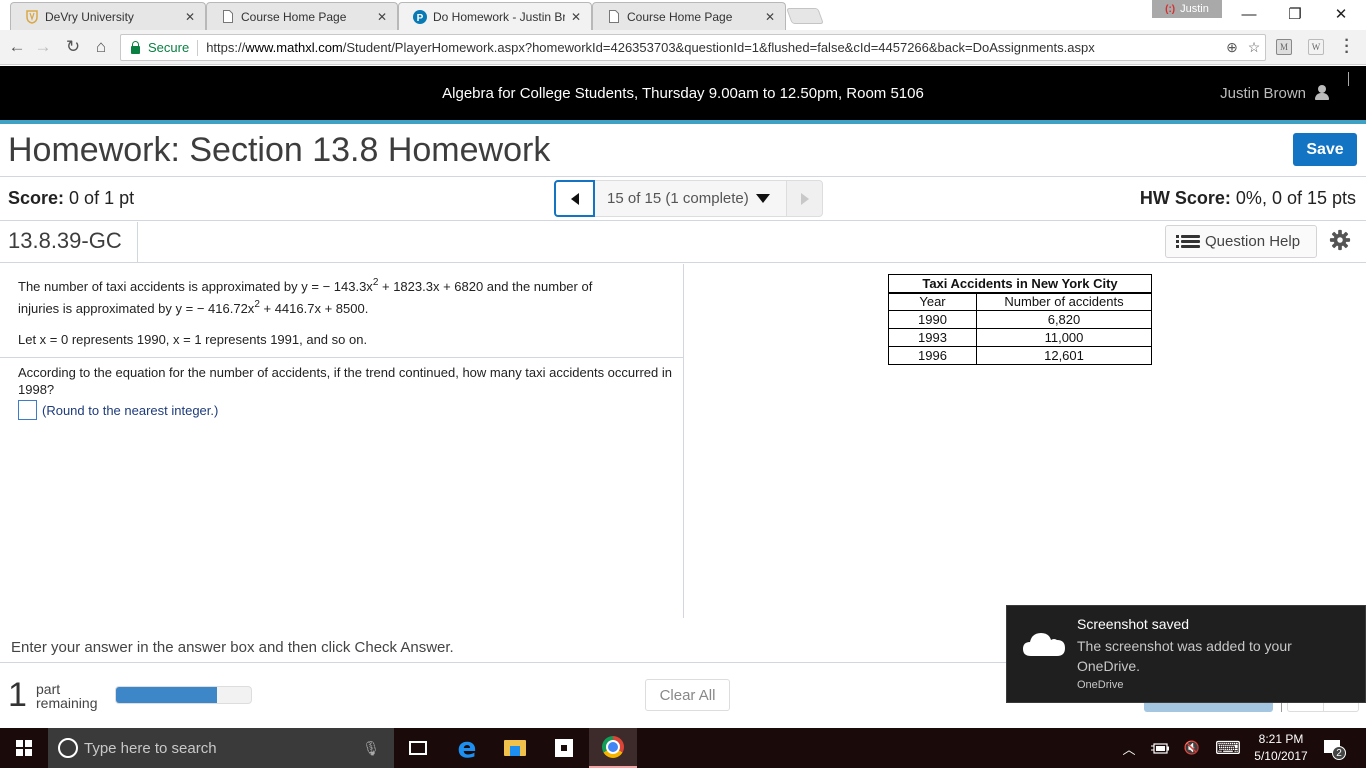 The image size is (1366, 768). I want to click on new-tab-button, so click(805, 16).